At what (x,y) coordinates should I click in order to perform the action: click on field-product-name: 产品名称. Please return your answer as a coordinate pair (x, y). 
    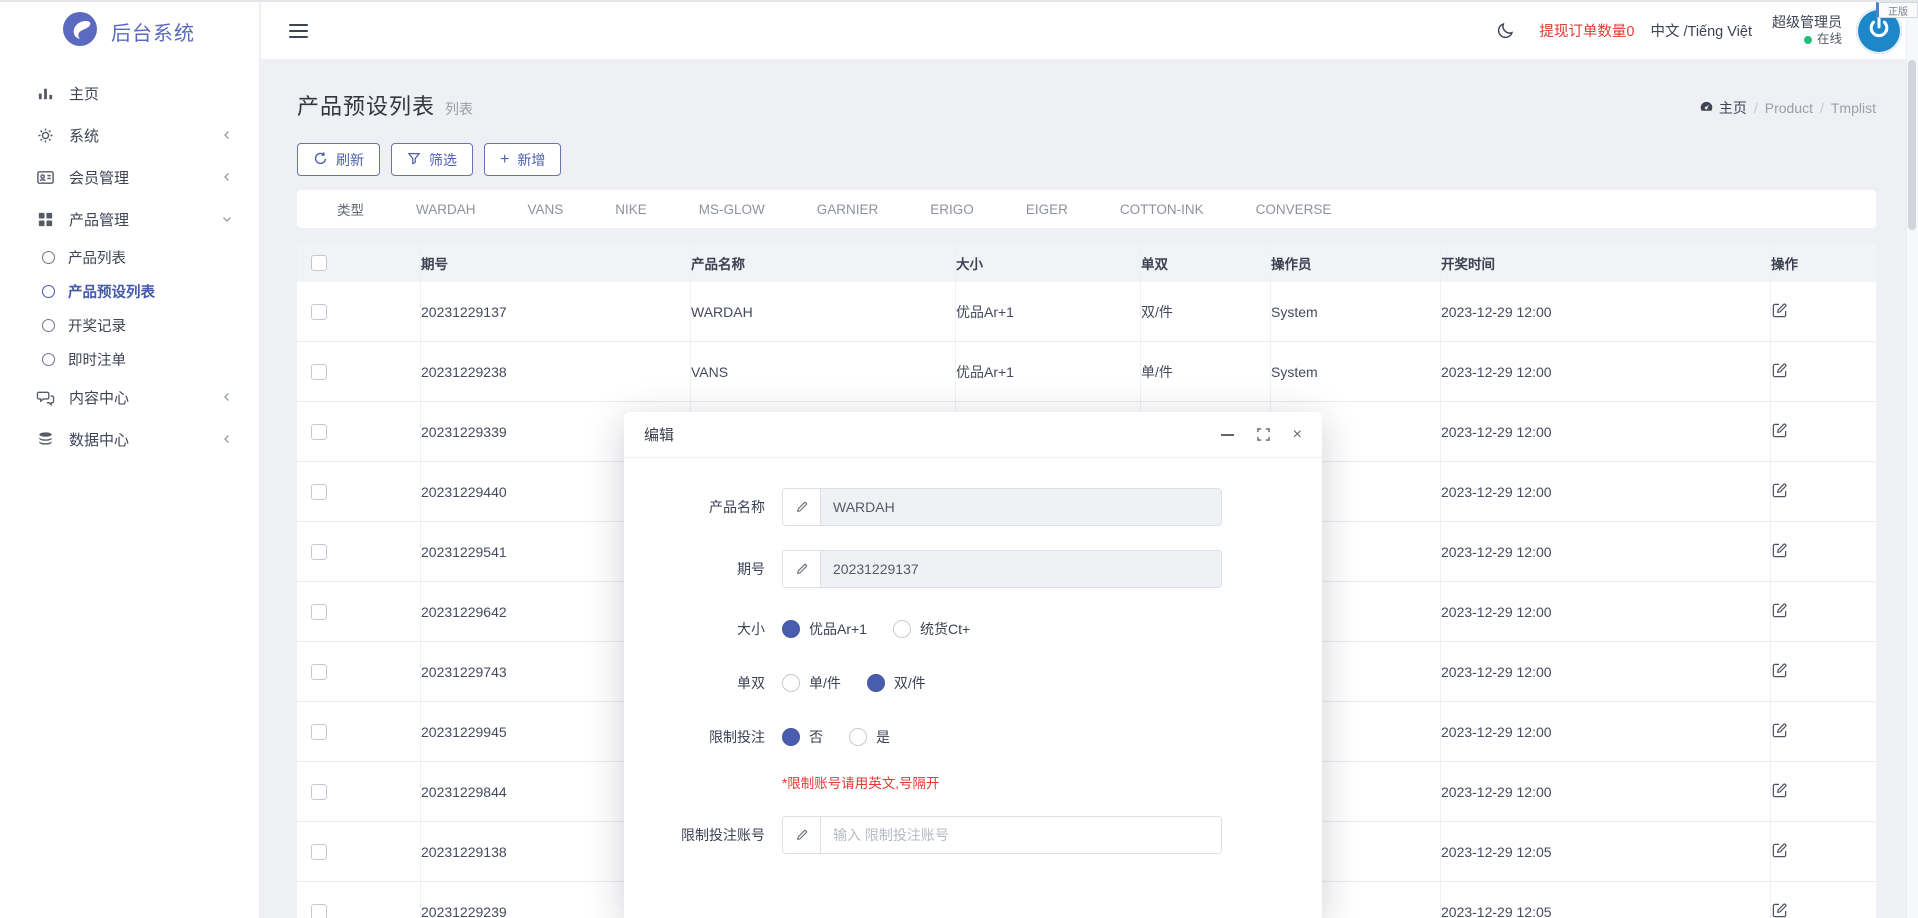
    Looking at the image, I should click on (973, 507).